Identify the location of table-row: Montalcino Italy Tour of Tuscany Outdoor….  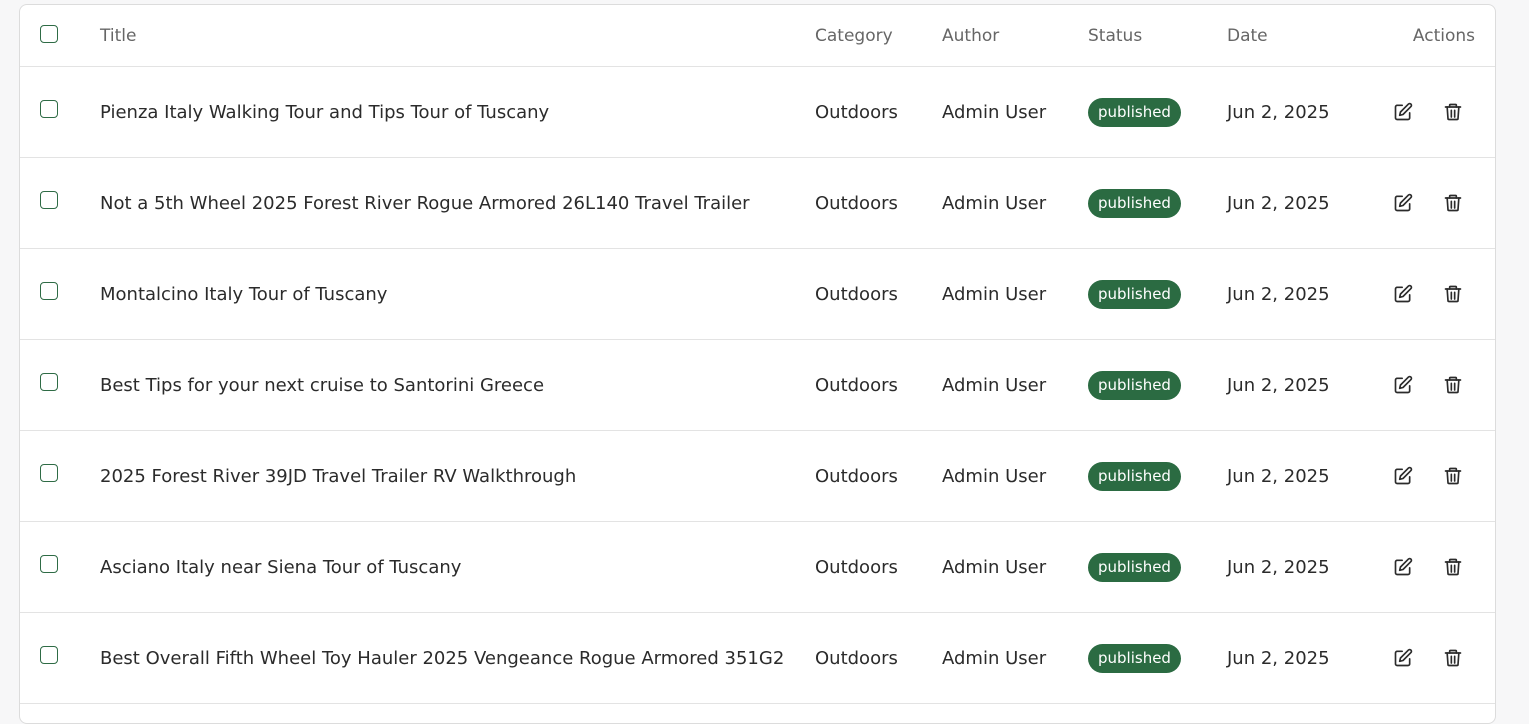
(757, 294).